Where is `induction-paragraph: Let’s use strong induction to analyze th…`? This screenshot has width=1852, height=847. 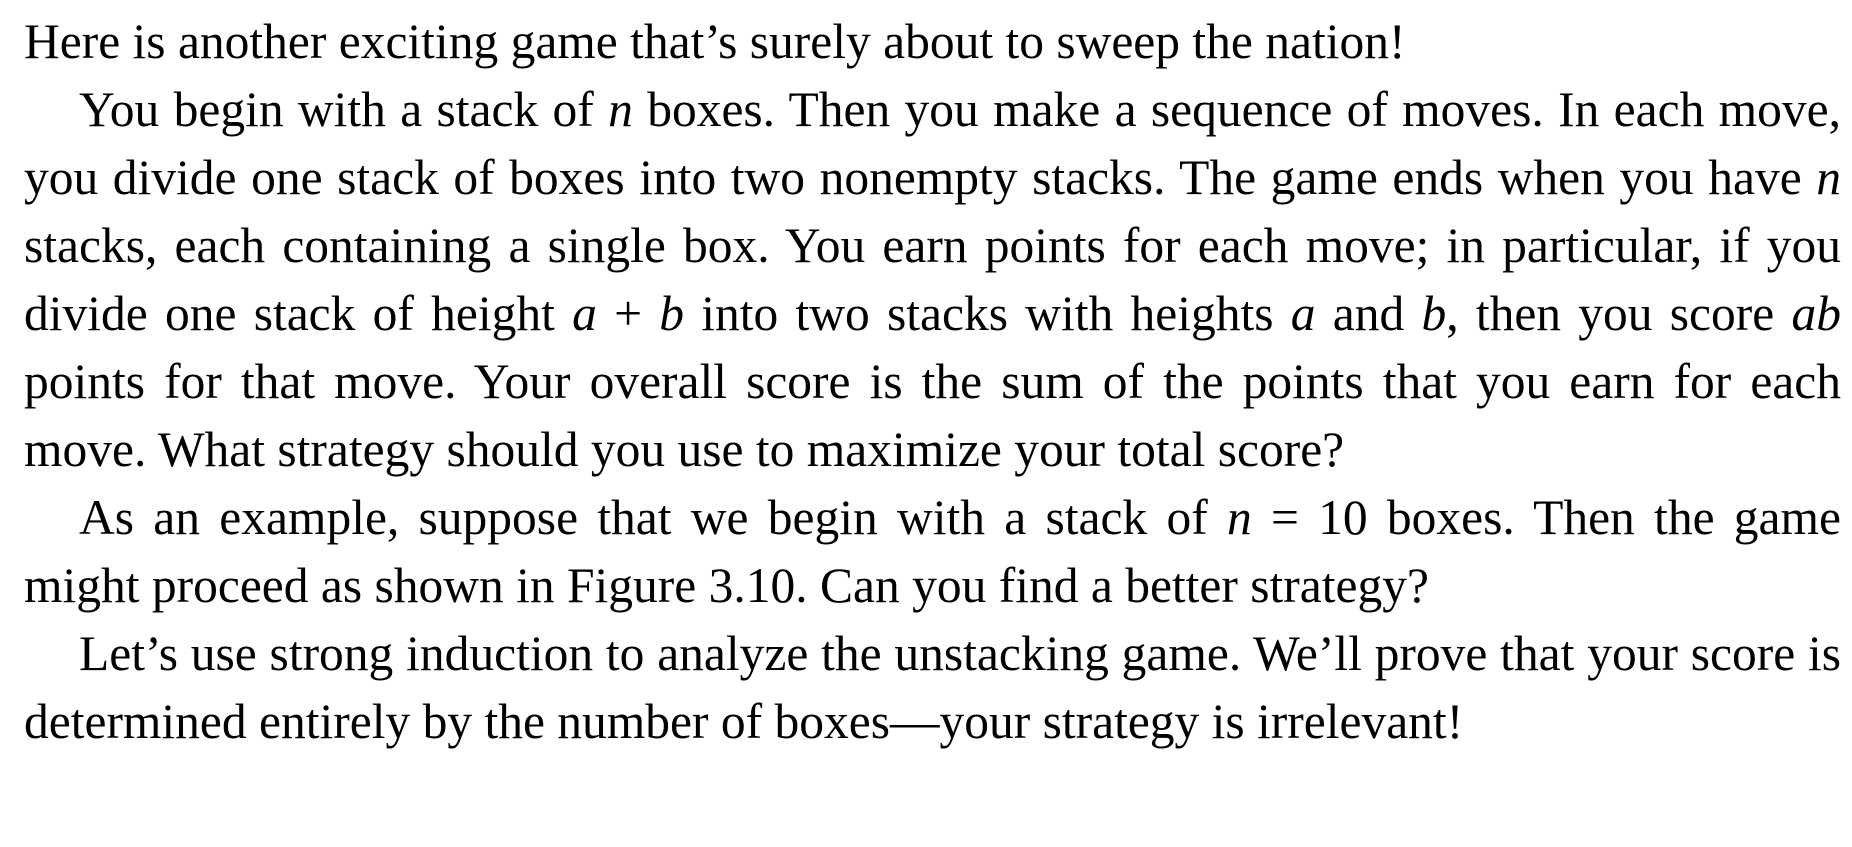
induction-paragraph: Let’s use strong induction to analyze th… is located at coordinates (932, 687).